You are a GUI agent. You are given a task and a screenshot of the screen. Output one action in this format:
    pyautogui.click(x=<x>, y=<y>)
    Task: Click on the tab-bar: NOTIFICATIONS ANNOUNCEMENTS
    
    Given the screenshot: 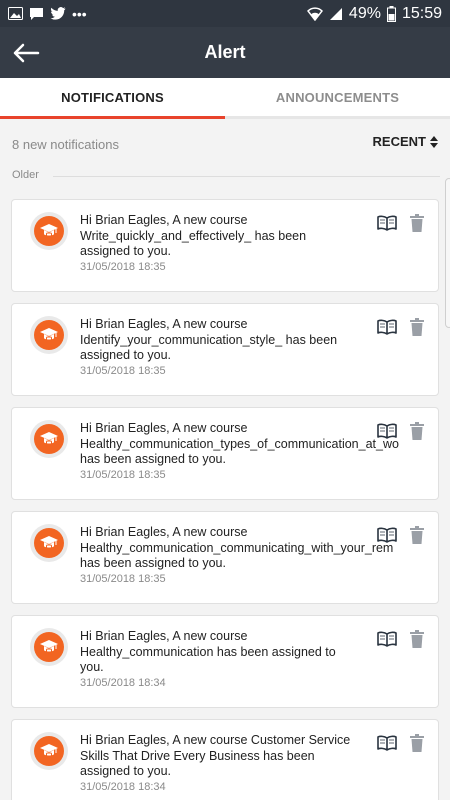 What is the action you would take?
    pyautogui.click(x=225, y=98)
    